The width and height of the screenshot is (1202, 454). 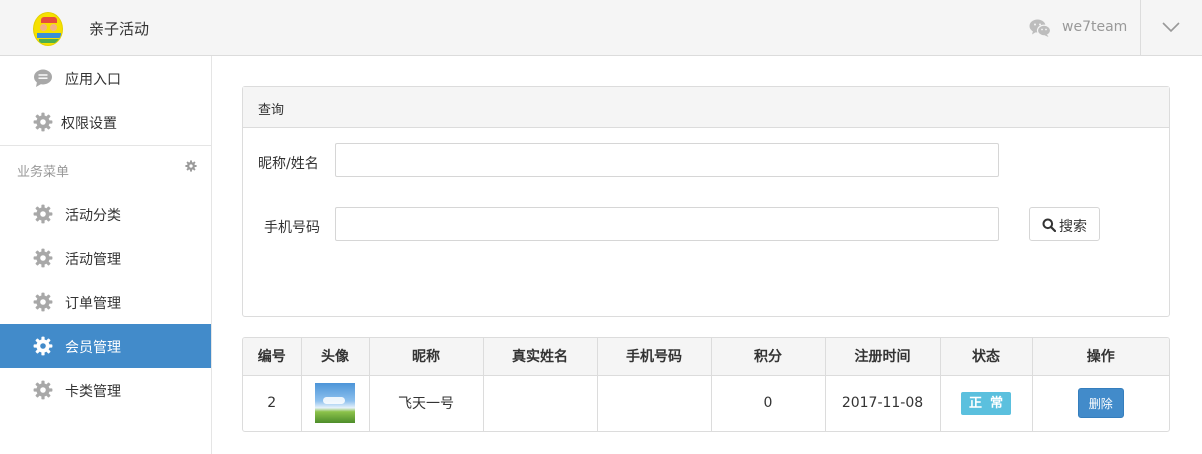 I want to click on search-button: 搜索, so click(x=1064, y=224).